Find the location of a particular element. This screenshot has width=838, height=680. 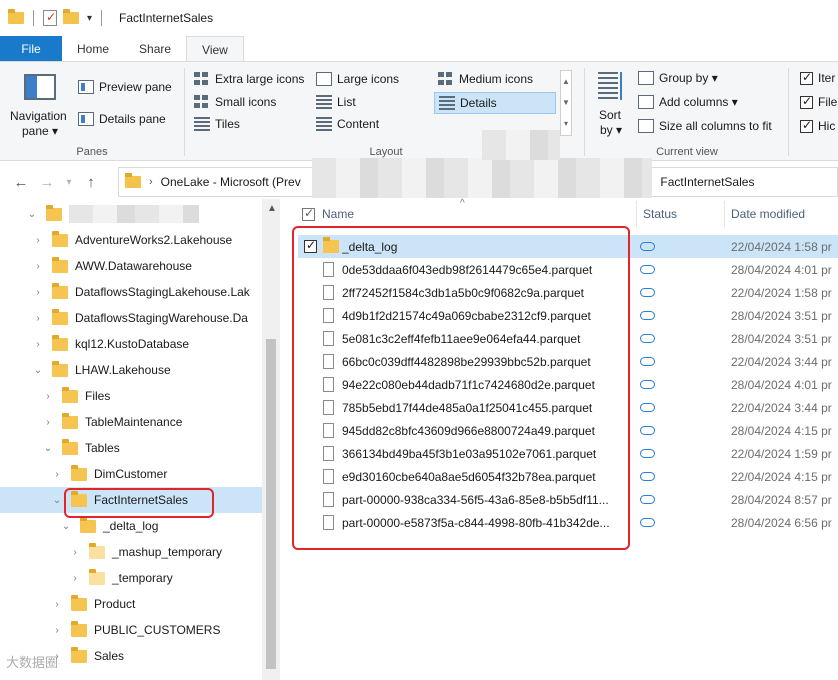

chevron-down-icon: ▼ is located at coordinates (566, 102).